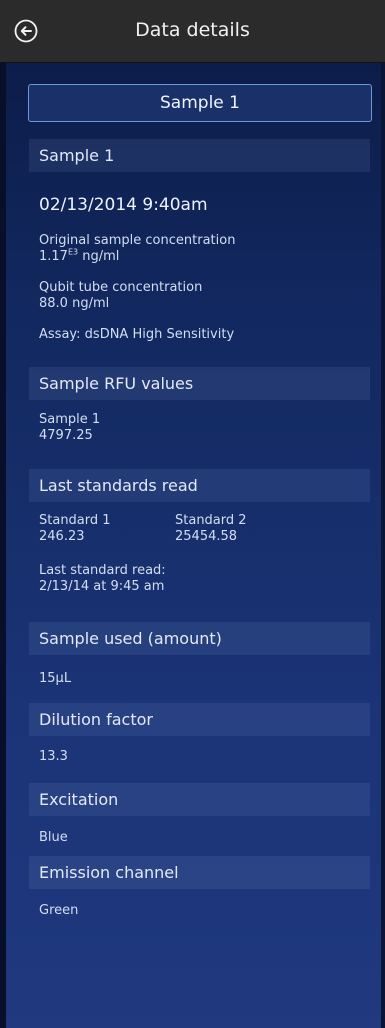 The height and width of the screenshot is (1028, 385). Describe the element at coordinates (53, 256) in the screenshot. I see `original-concentration-mantissa: 1.17` at that location.